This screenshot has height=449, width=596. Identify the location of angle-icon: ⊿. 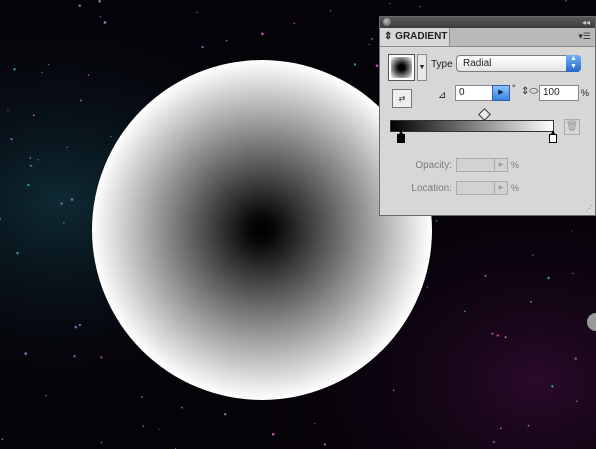
(442, 95).